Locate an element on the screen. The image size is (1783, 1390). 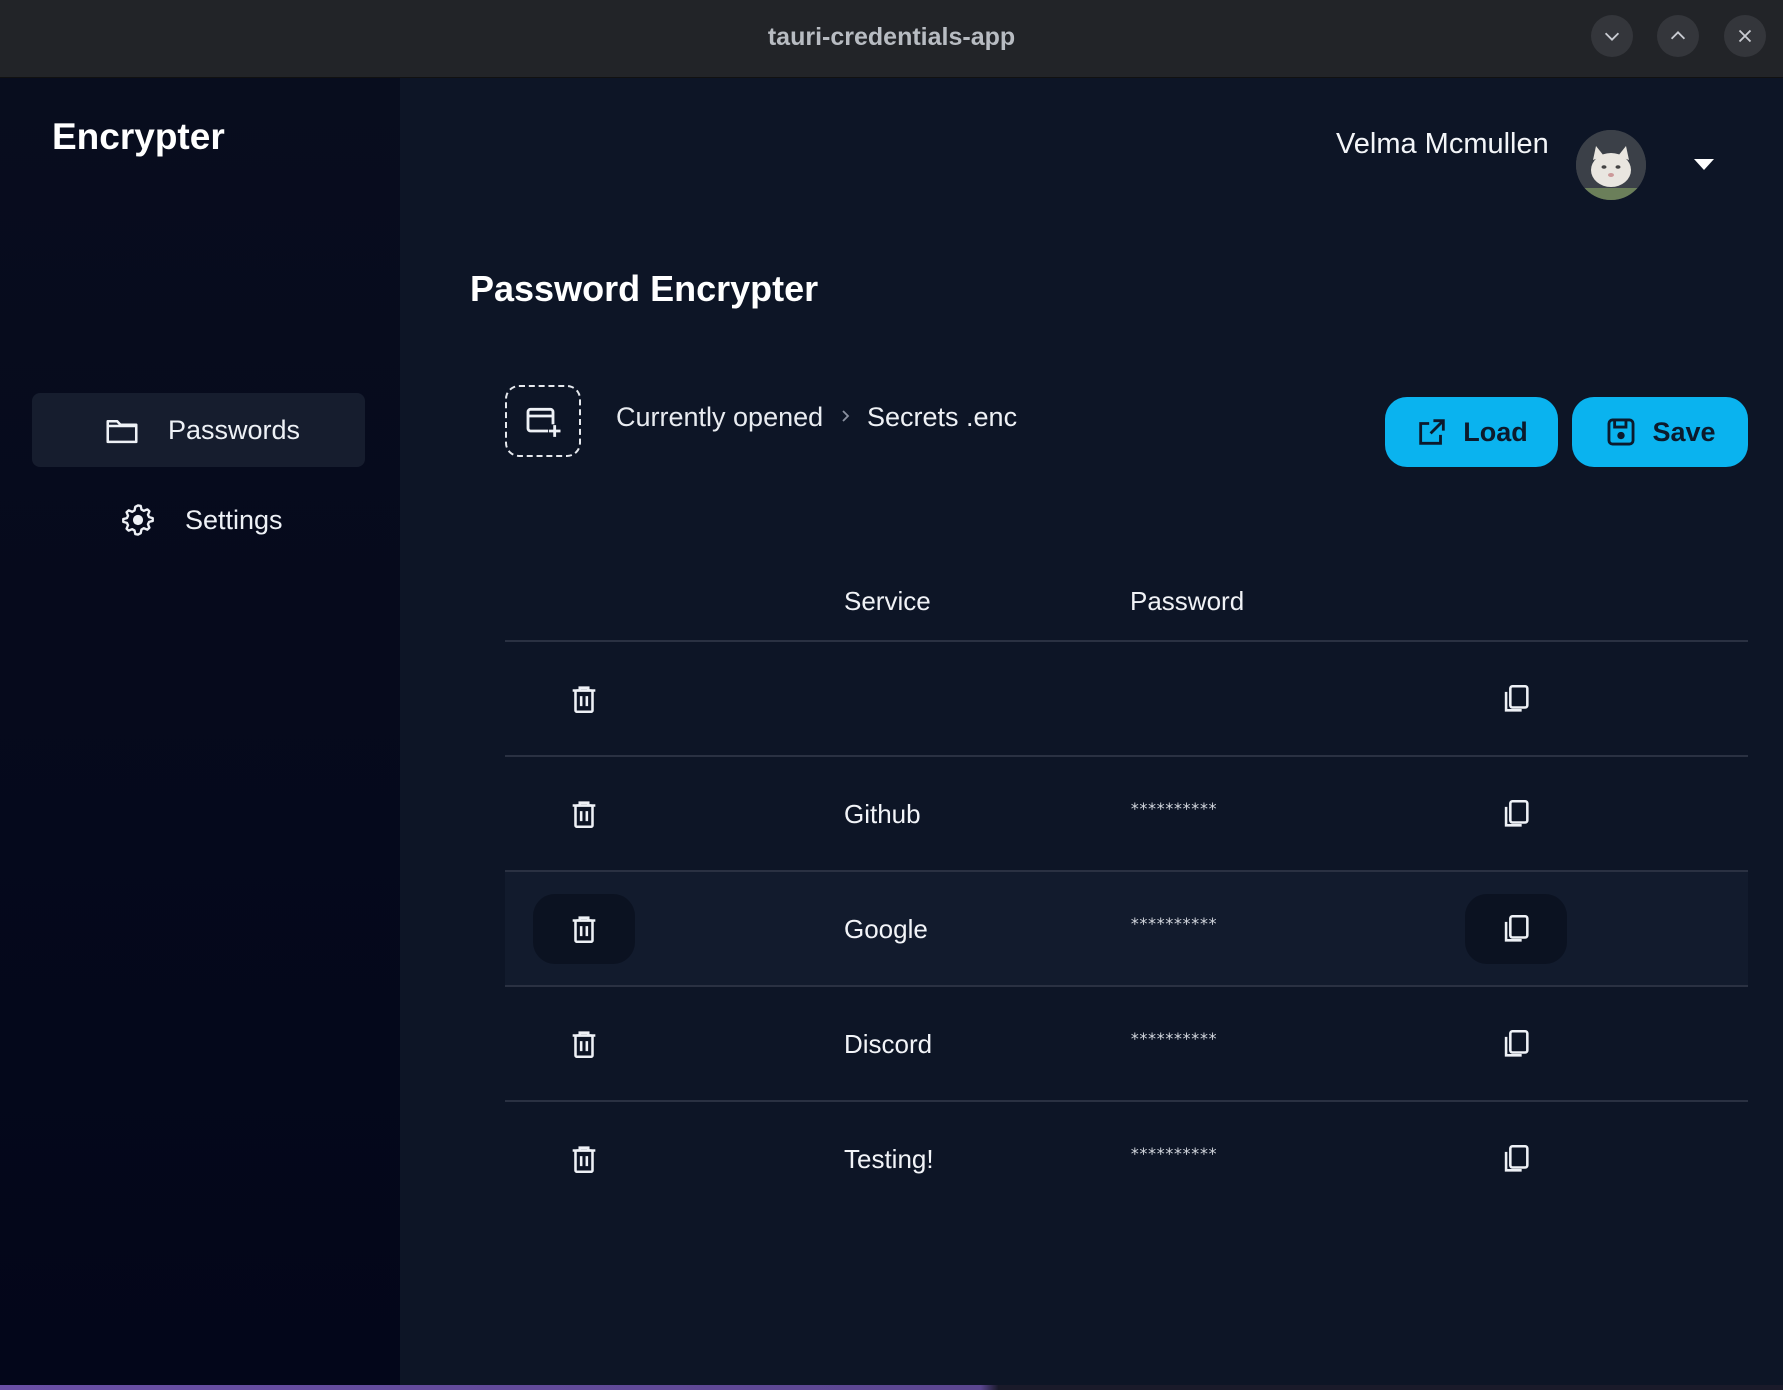
service-cell: Github is located at coordinates (882, 814).